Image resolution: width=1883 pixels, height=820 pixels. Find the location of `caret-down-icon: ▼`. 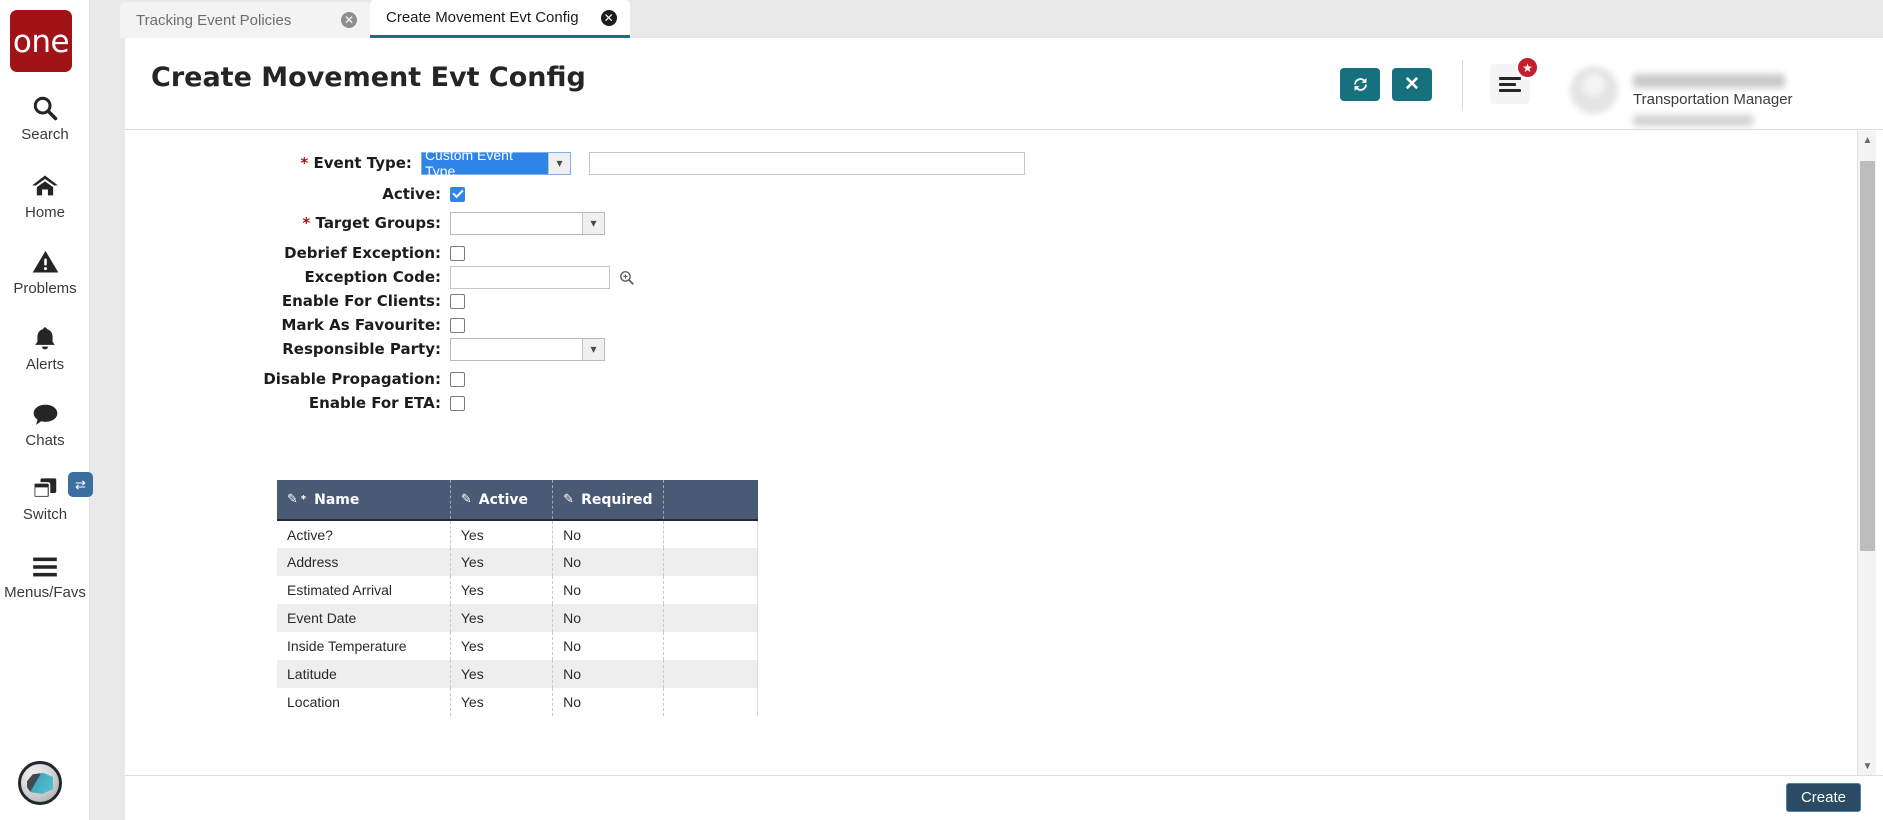

caret-down-icon: ▼ is located at coordinates (1867, 766).